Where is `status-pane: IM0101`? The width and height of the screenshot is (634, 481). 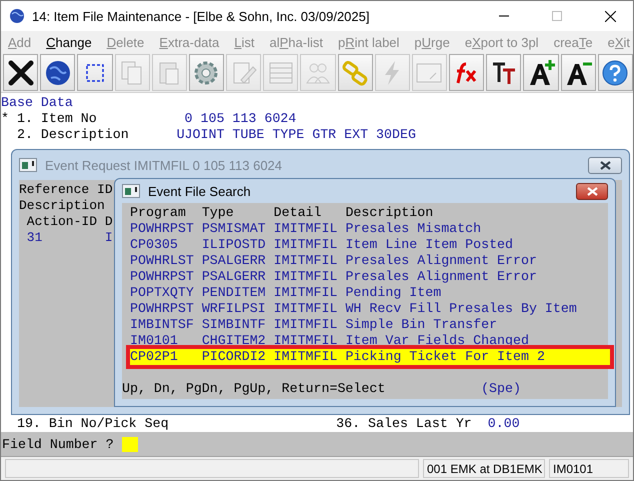 status-pane: IM0101 is located at coordinates (589, 468).